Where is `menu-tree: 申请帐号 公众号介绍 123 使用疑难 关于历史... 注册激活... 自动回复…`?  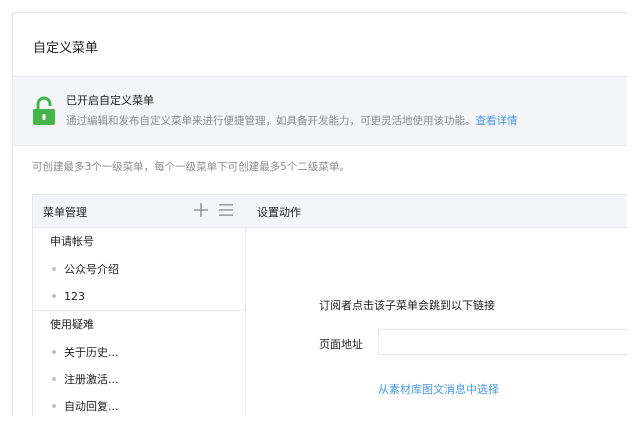 menu-tree: 申请帐号 公众号介绍 123 使用疑难 关于历史... 注册激活... 自动回复… is located at coordinates (139, 322).